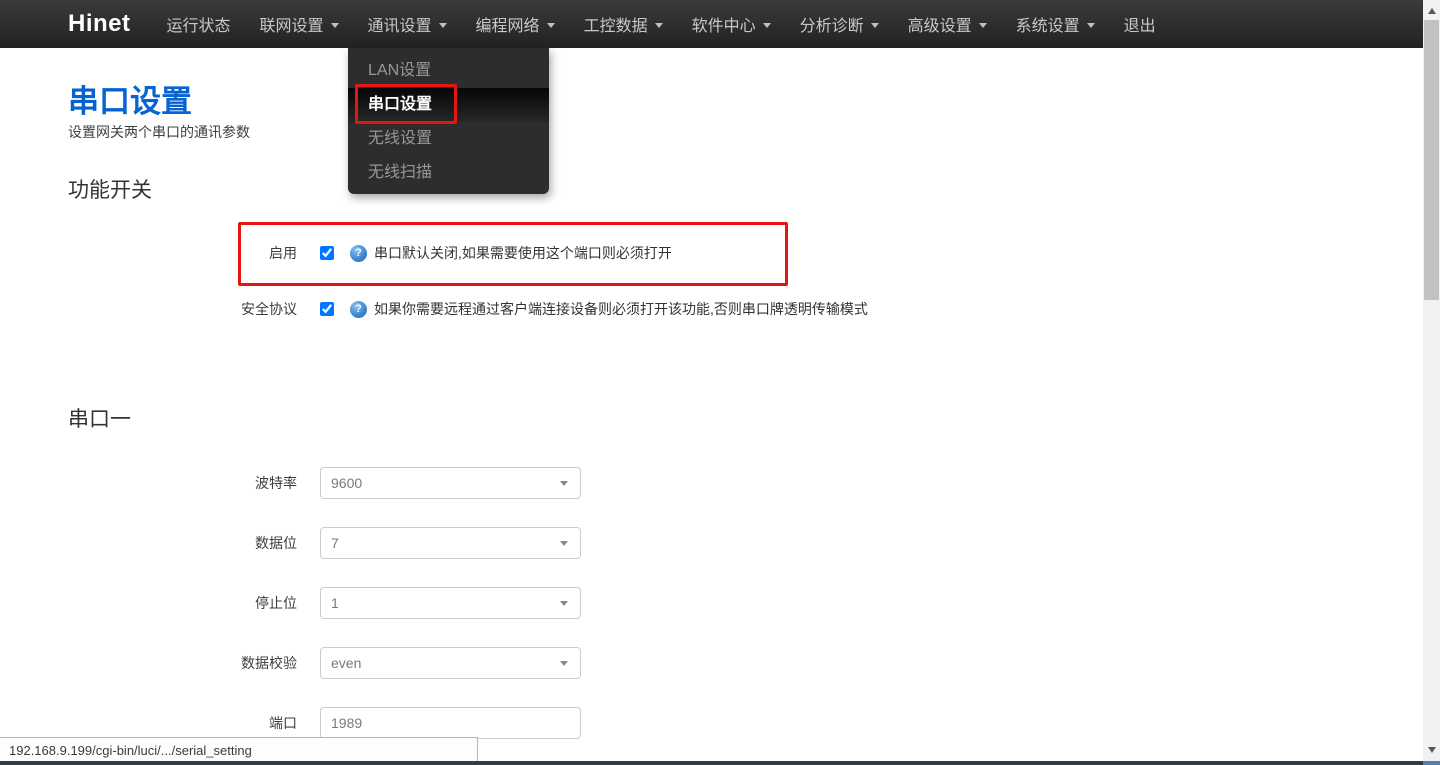 The image size is (1440, 765). What do you see at coordinates (450, 543) in the screenshot?
I see `databits-select: 7` at bounding box center [450, 543].